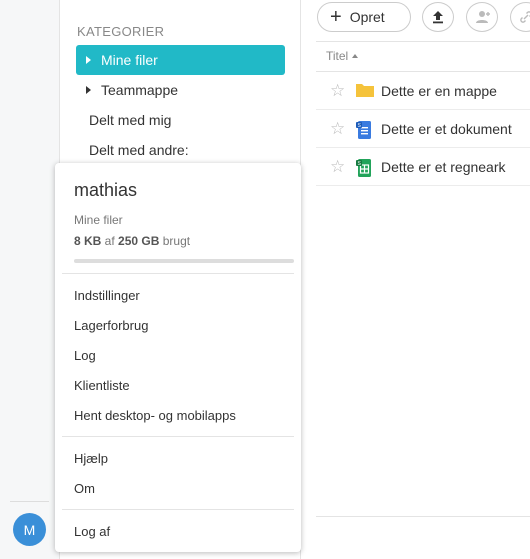  I want to click on file-name: Dette er et regneark, so click(443, 167).